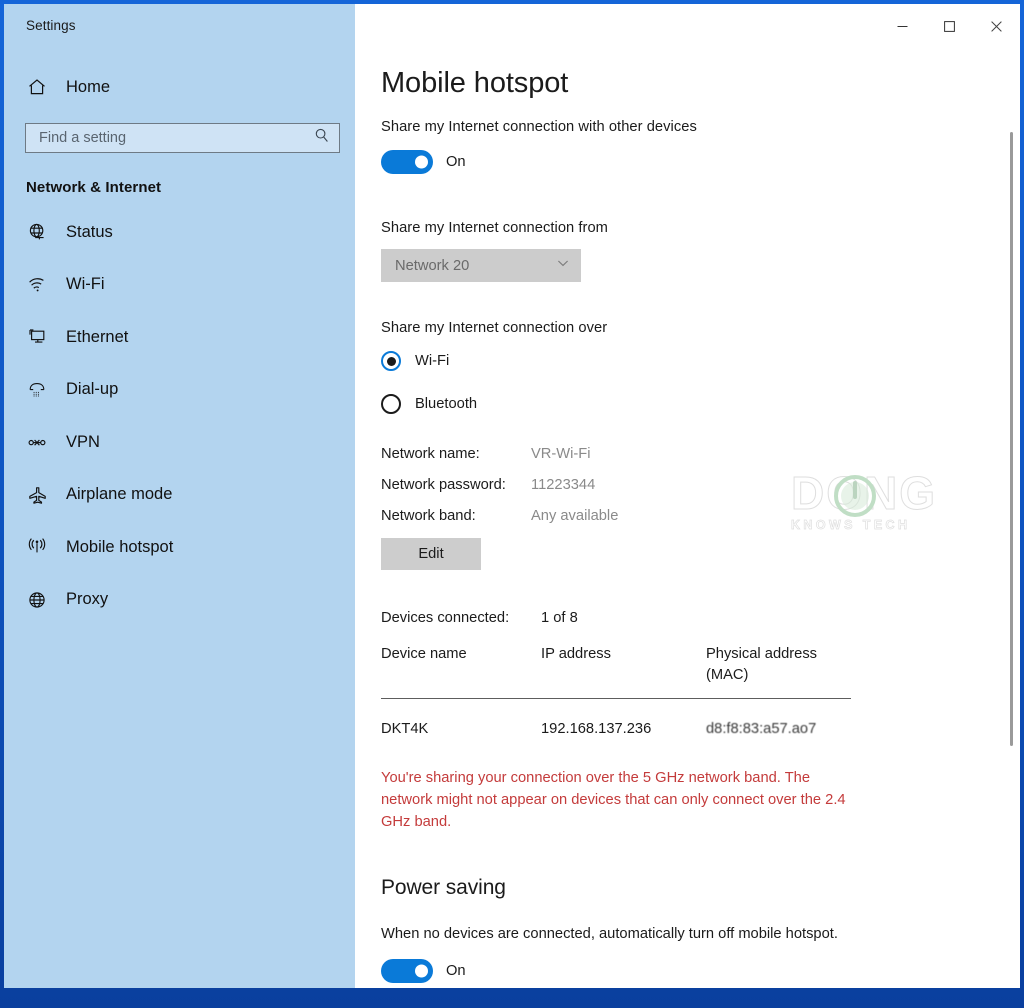  What do you see at coordinates (475, 83) in the screenshot?
I see `page-title: Mobile hotspot` at bounding box center [475, 83].